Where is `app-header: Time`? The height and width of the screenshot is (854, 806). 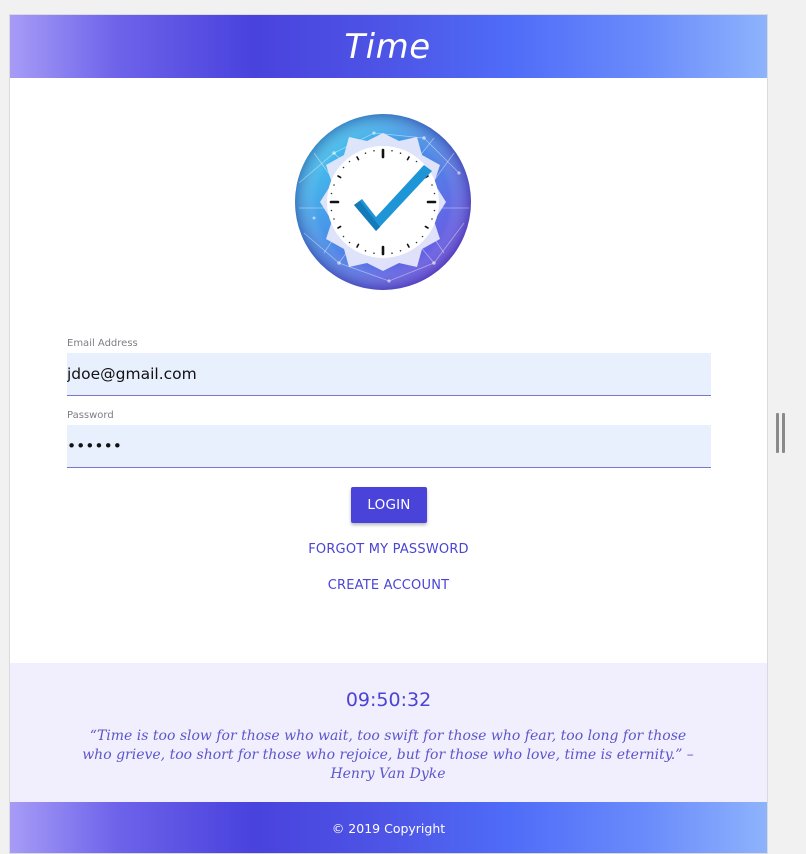 app-header: Time is located at coordinates (388, 46).